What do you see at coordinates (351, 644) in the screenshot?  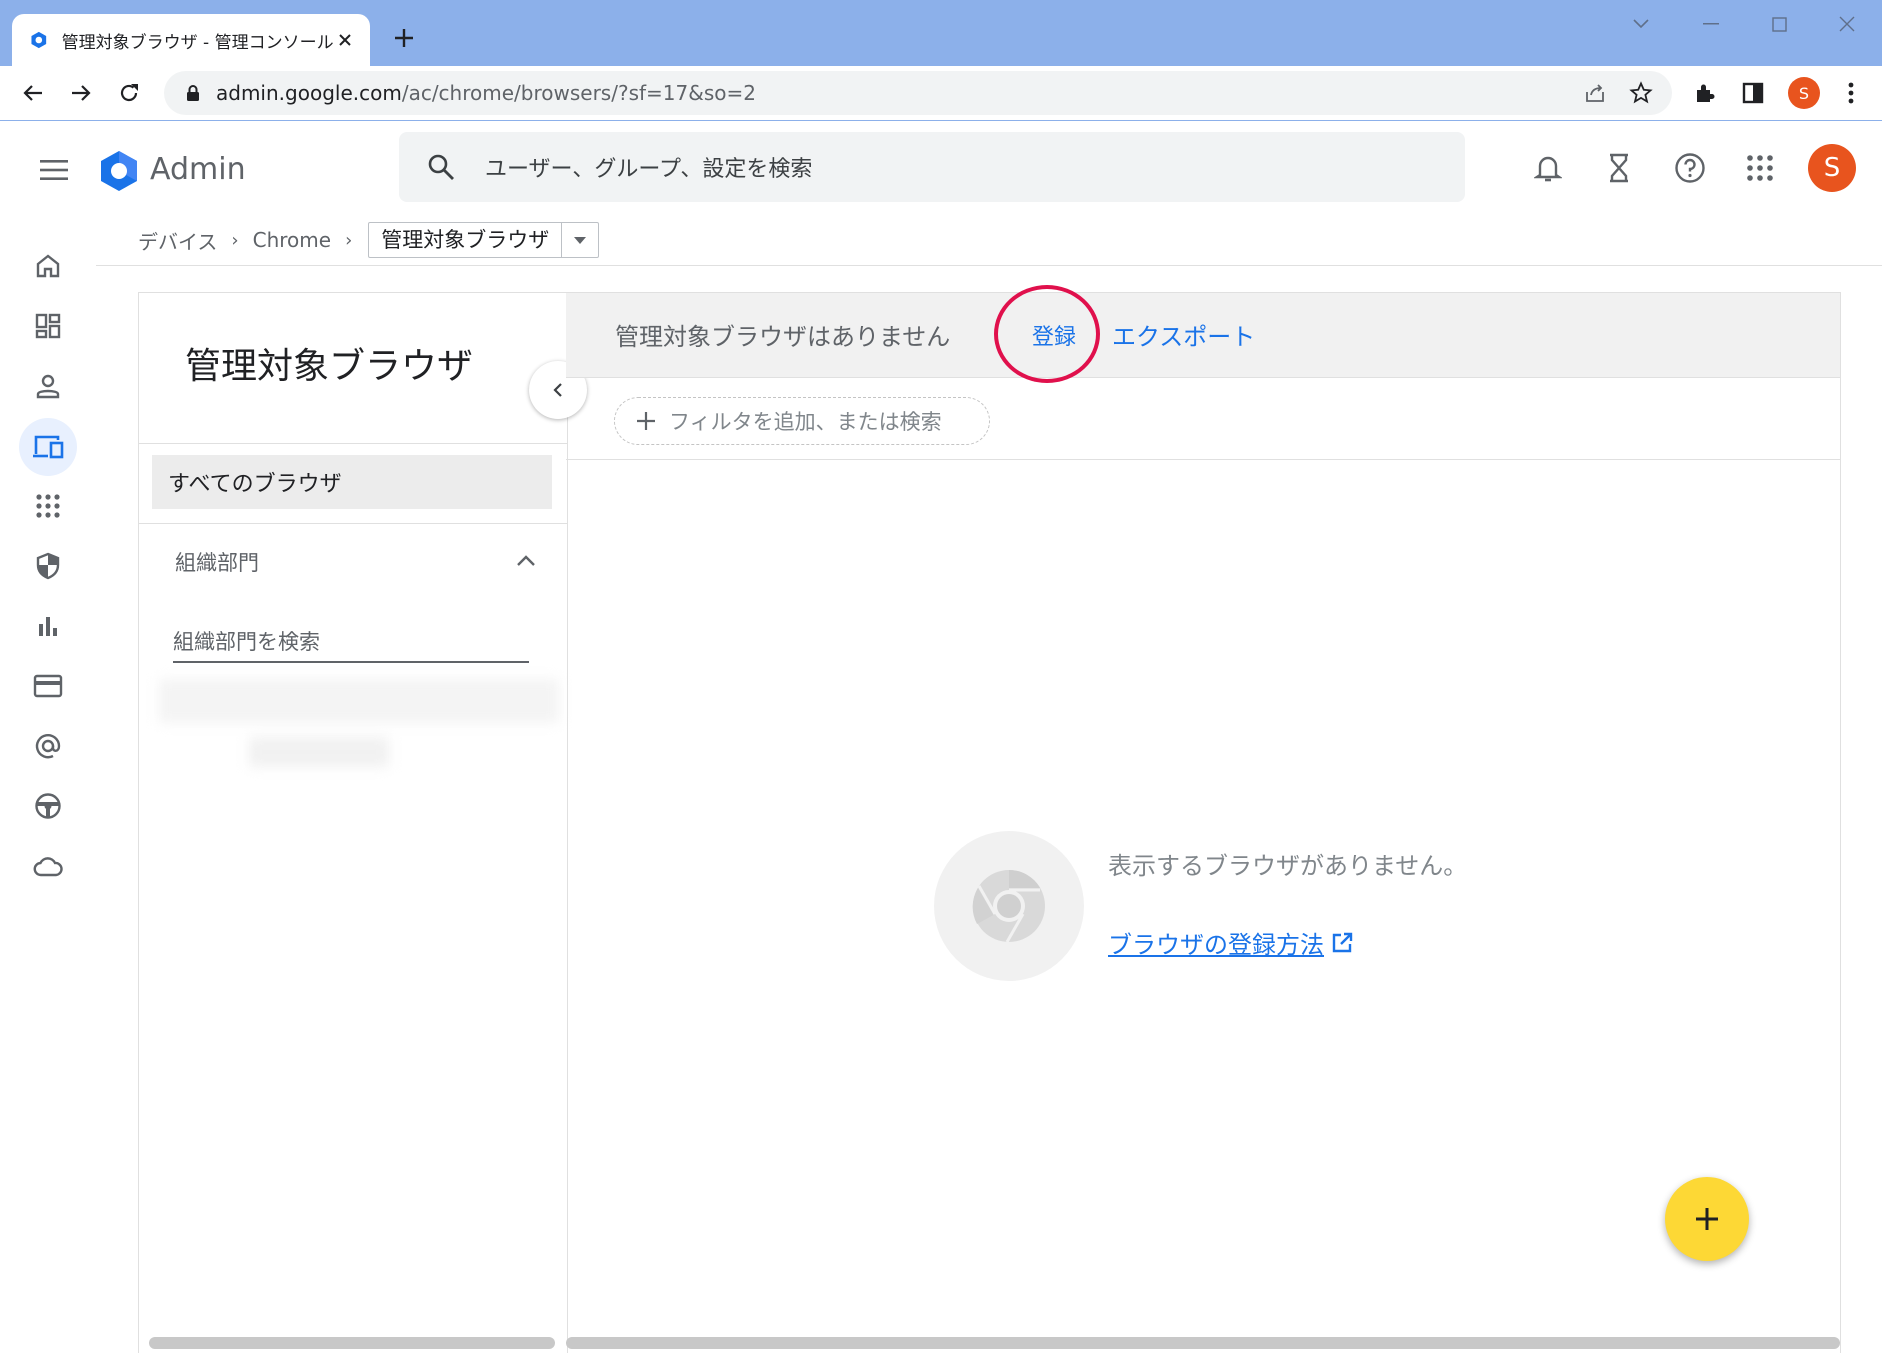 I see `org-search-input: 組織部門を検索` at bounding box center [351, 644].